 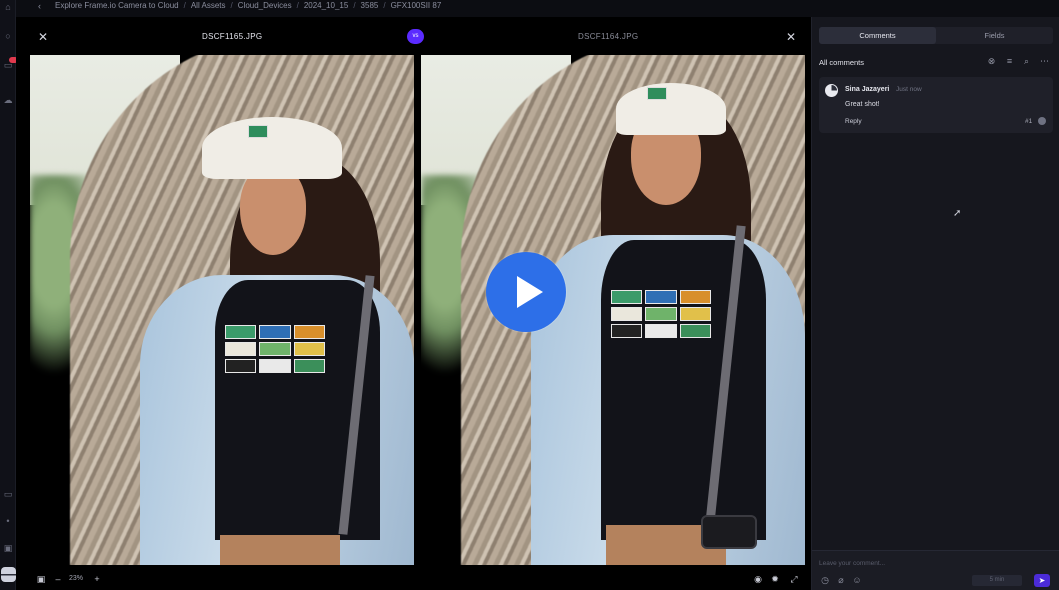 What do you see at coordinates (877, 35) in the screenshot?
I see `tab-comments: Comments` at bounding box center [877, 35].